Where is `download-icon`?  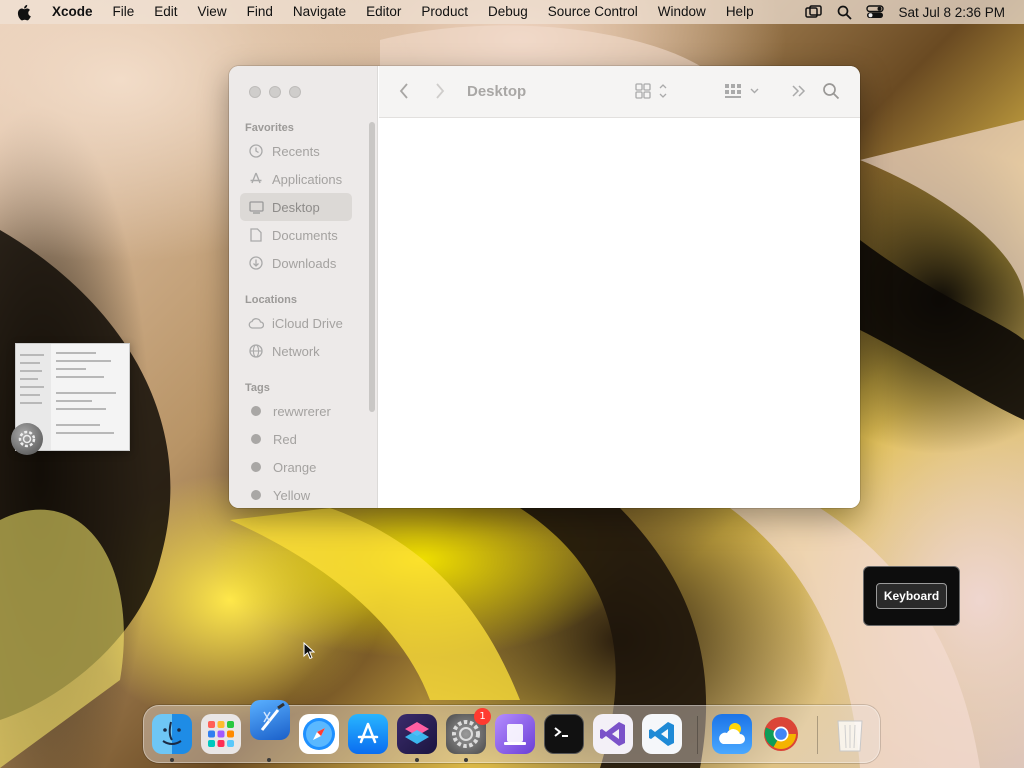
download-icon is located at coordinates (256, 263).